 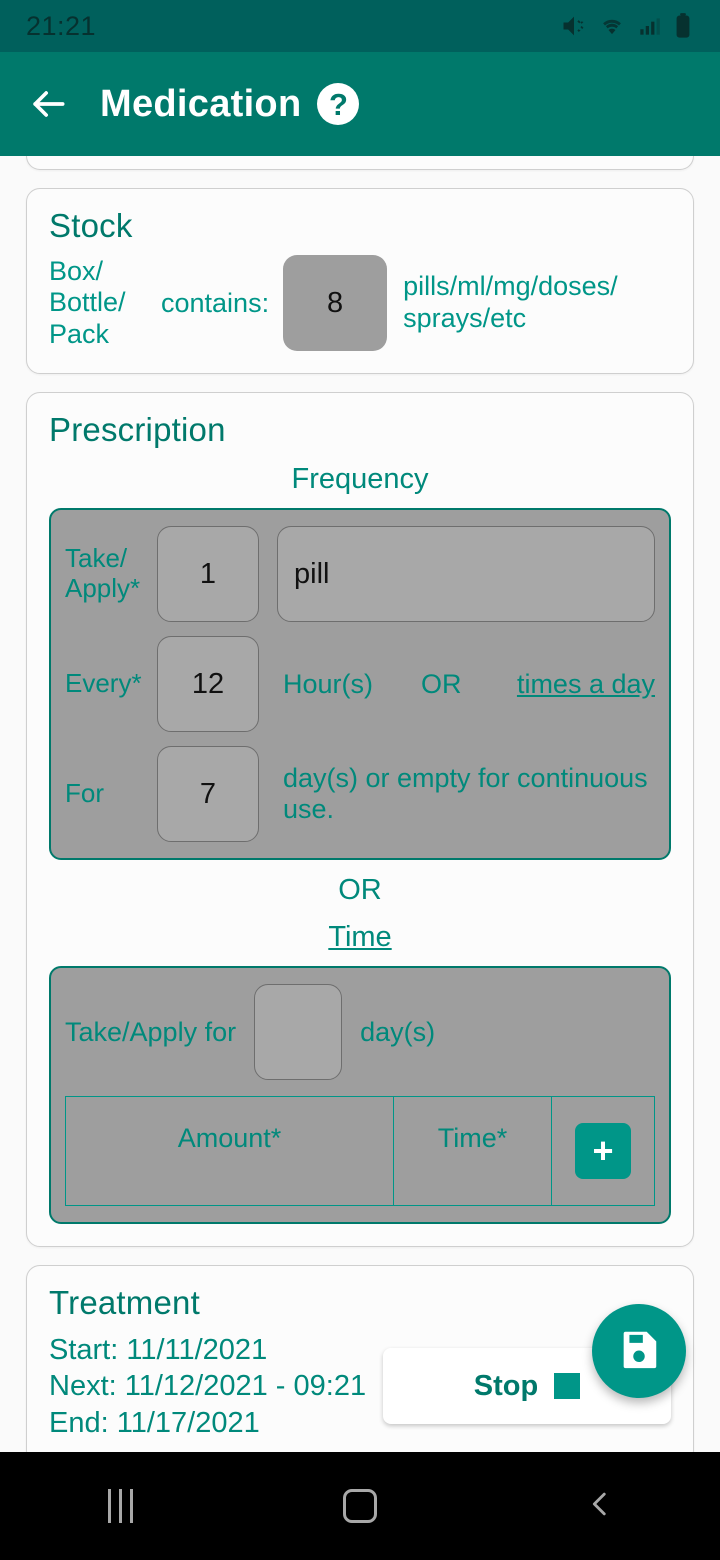 I want to click on app-bar-title-group: Medication ?, so click(x=230, y=104).